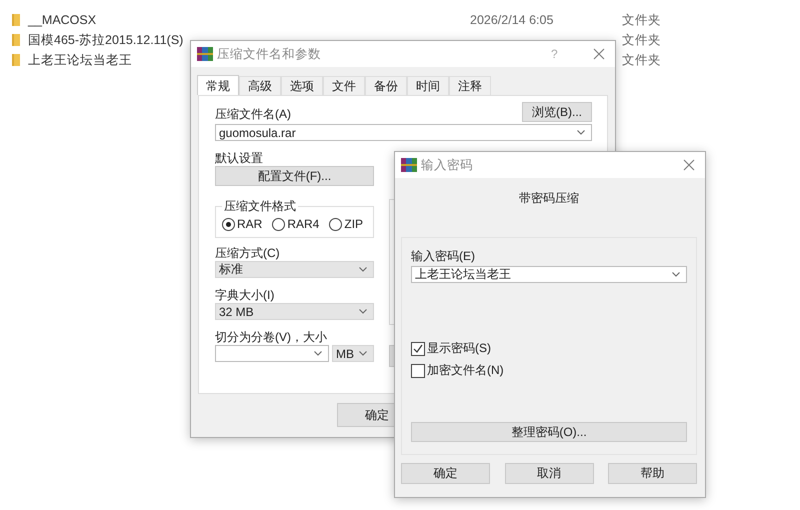 The image size is (800, 510). Describe the element at coordinates (245, 295) in the screenshot. I see `dictionary-label: 字典大小(I)` at that location.